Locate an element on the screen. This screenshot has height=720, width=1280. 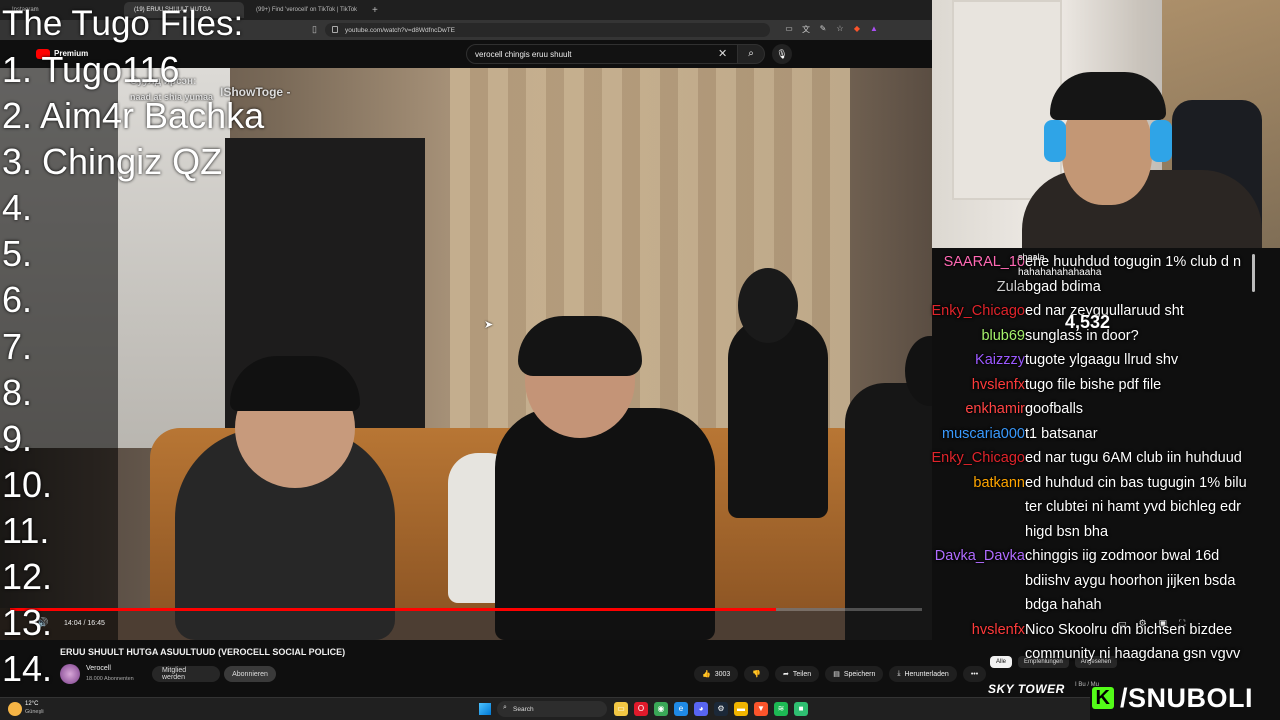
join-button: Mitglied werden is located at coordinates (186, 674).